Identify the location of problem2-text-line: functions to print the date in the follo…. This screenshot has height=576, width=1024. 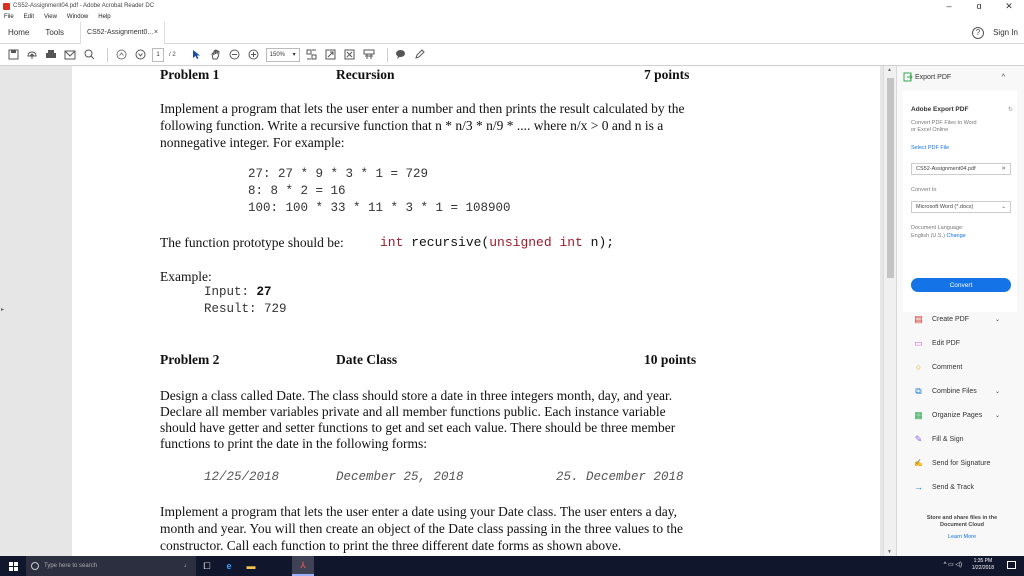
(293, 443).